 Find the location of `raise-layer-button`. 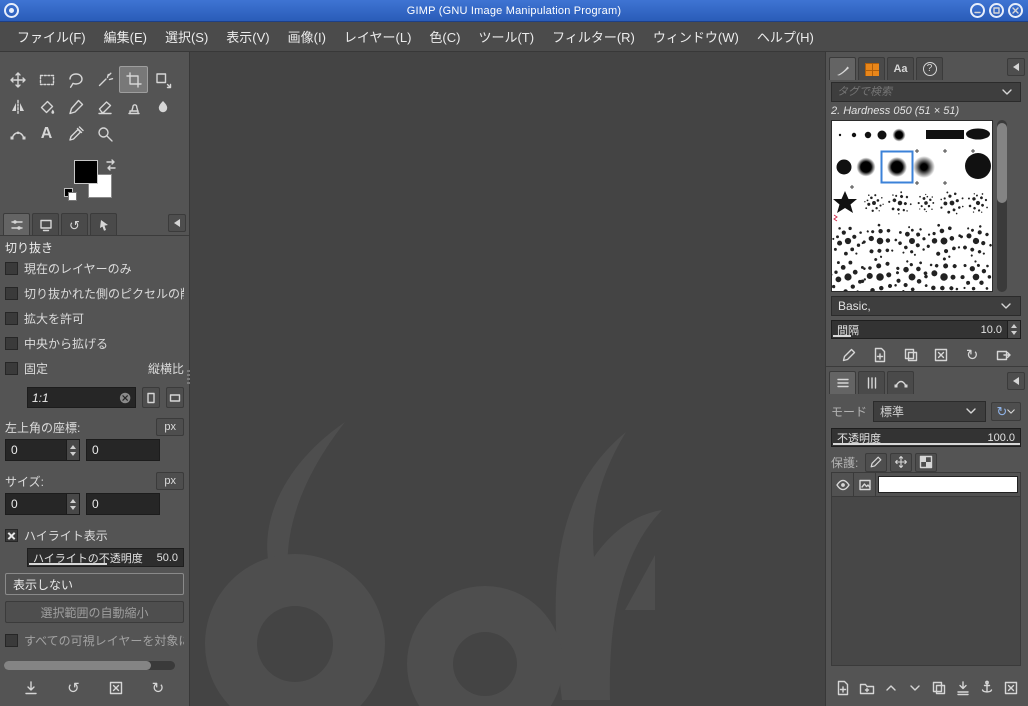

raise-layer-button is located at coordinates (891, 688).